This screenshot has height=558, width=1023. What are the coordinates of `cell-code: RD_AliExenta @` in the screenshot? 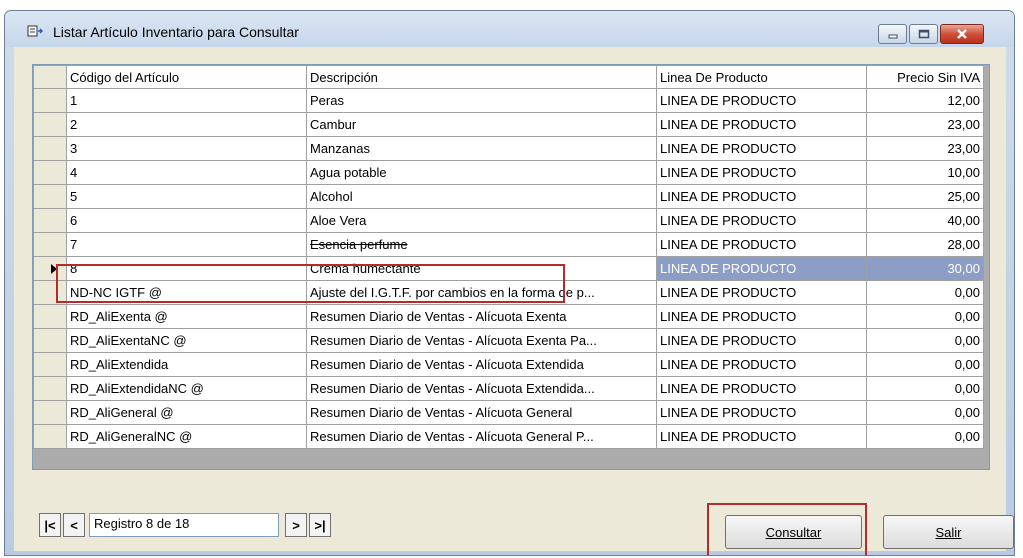 It's located at (186, 316).